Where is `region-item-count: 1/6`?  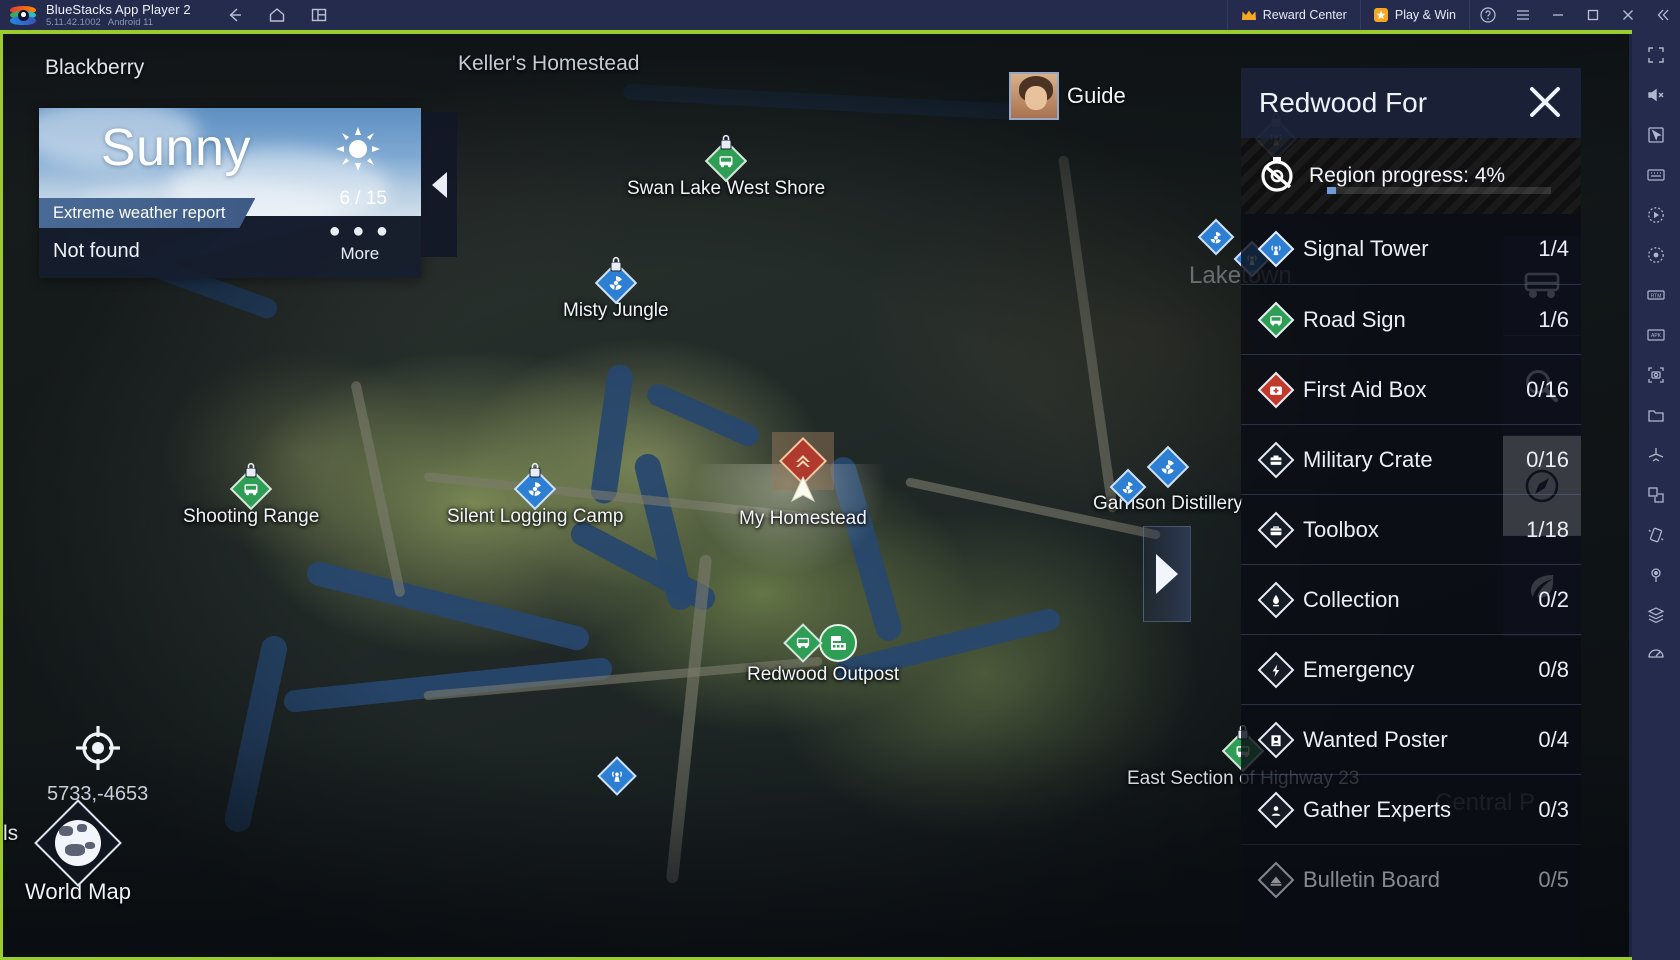
region-item-count: 1/6 is located at coordinates (1553, 319).